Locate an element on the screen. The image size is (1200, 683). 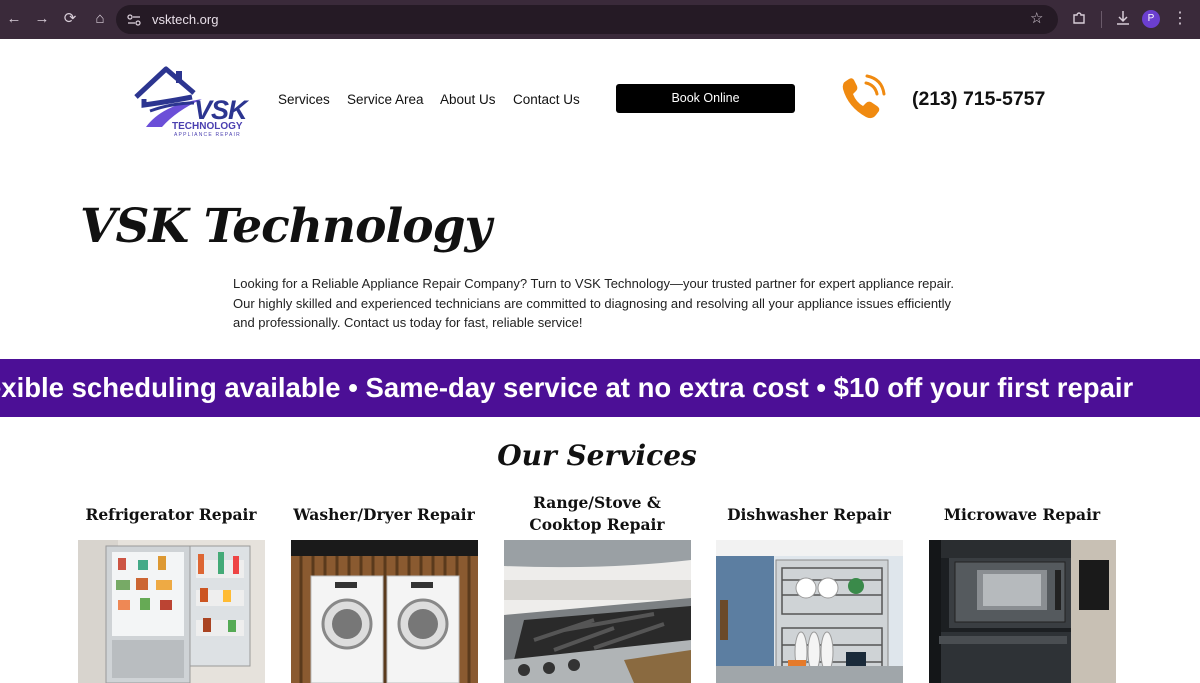
service-label-line: Microwave Repair is located at coordinates (1022, 514).